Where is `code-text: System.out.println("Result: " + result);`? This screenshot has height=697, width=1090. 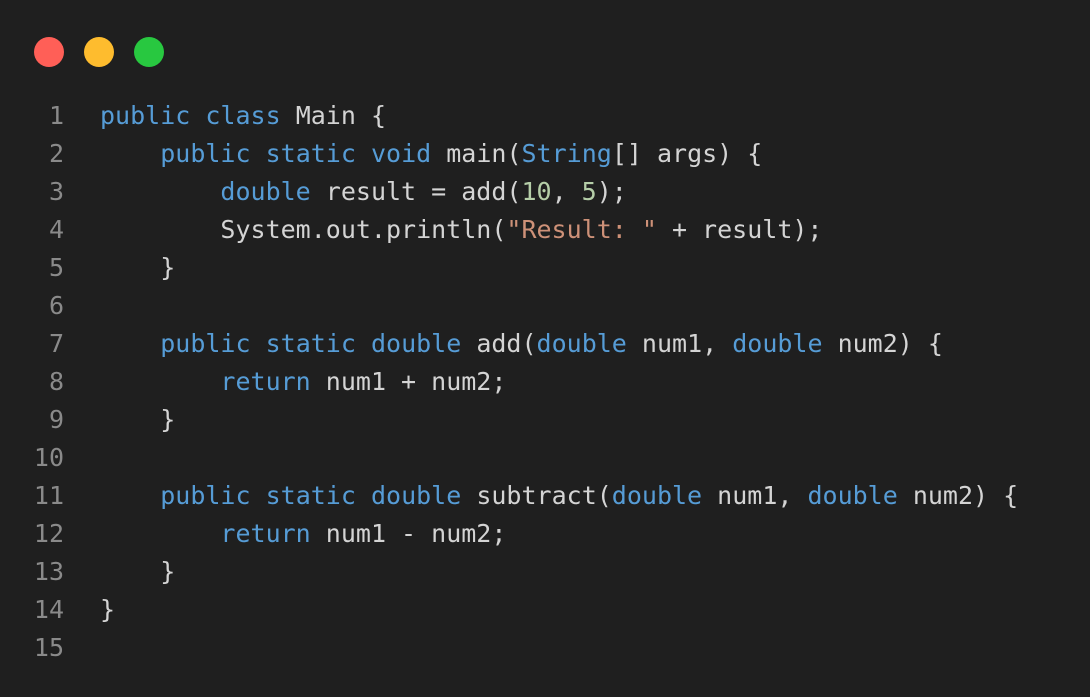 code-text: System.out.println("Result: " + result); is located at coordinates (443, 230).